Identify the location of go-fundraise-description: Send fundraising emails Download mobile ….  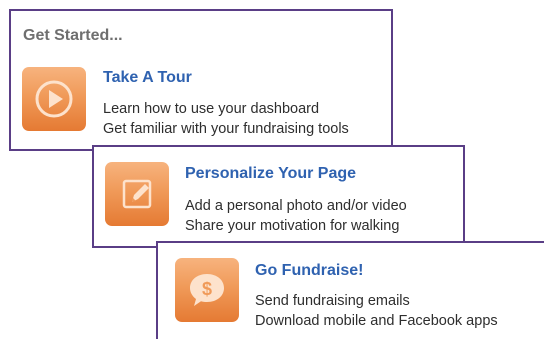
(376, 311).